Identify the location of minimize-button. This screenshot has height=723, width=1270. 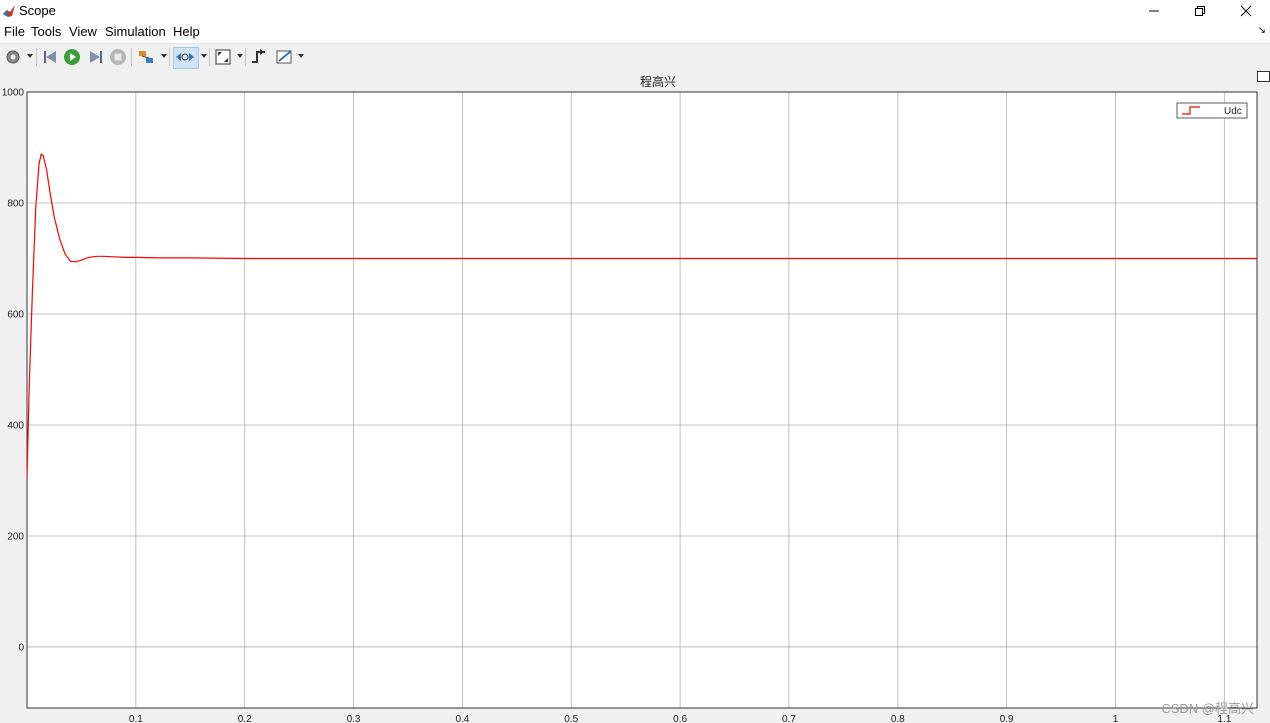
(1154, 11).